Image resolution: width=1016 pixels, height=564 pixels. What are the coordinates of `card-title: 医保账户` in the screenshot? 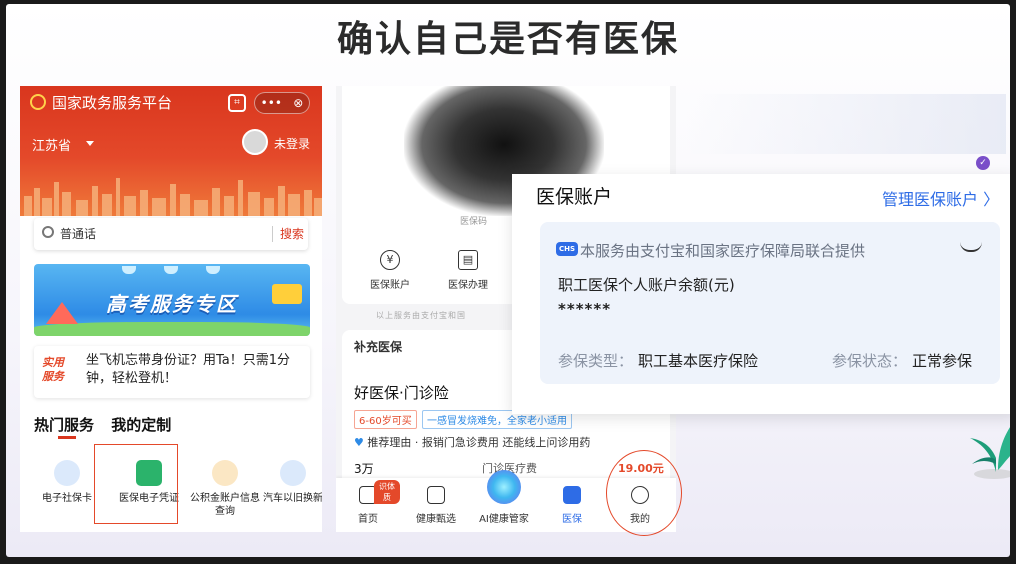 It's located at (574, 197).